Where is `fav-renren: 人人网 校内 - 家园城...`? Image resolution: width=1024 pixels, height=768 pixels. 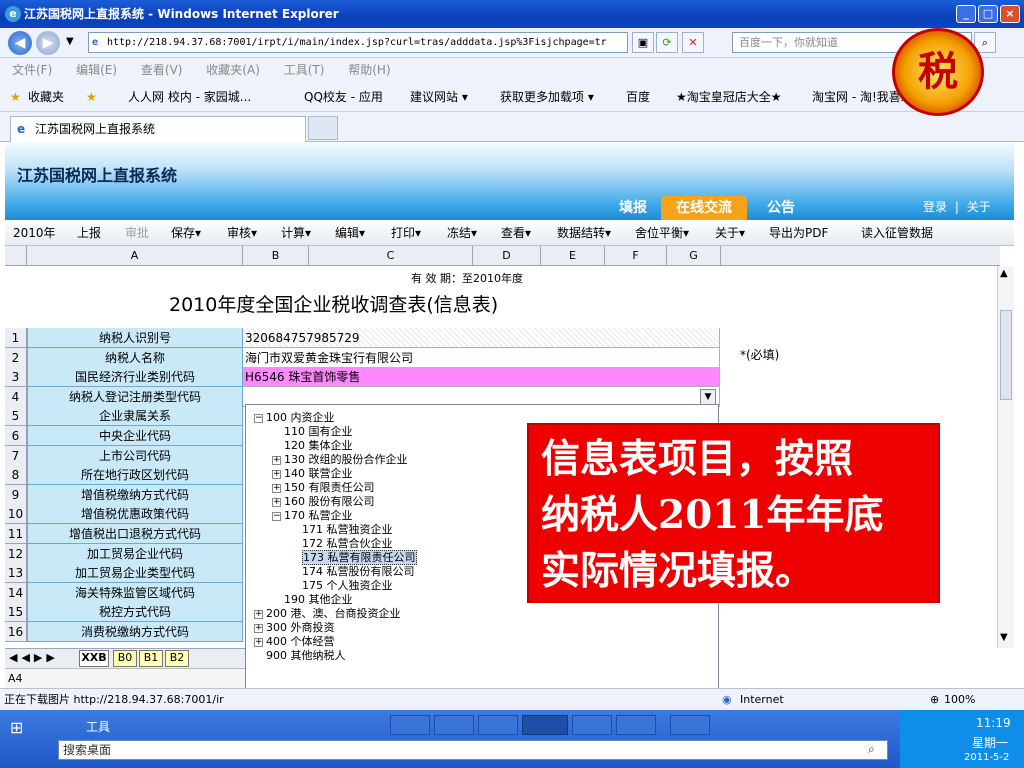
fav-renren: 人人网 校内 - 家园城... is located at coordinates (189, 96).